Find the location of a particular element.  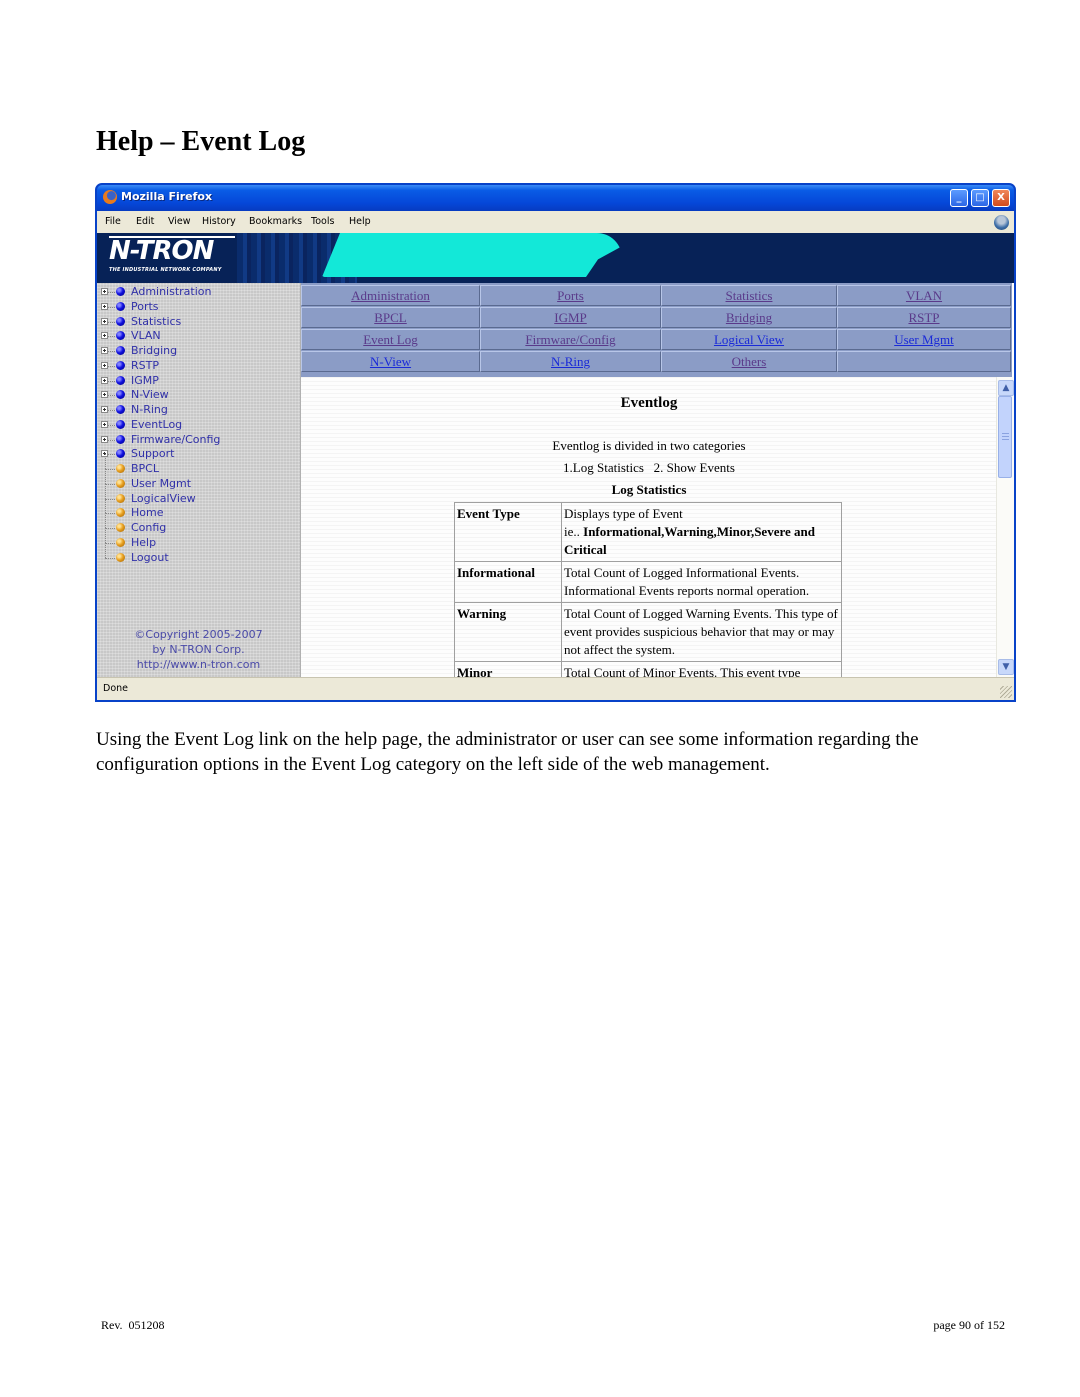

ntron-logo: N-TRON is located at coordinates (161, 251).